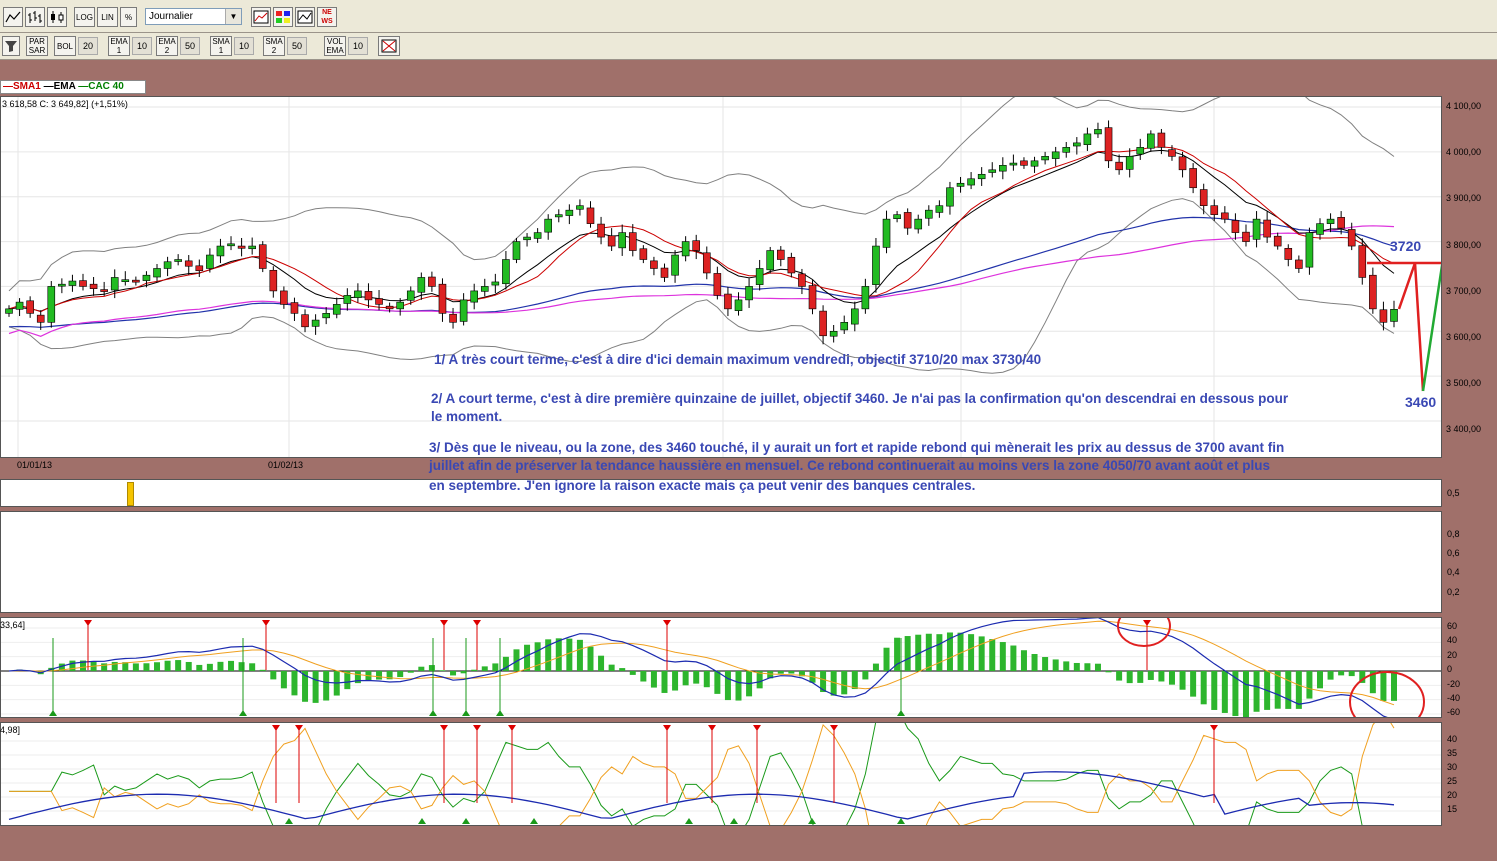 The width and height of the screenshot is (1497, 861). I want to click on parsar-button: PAR SAR, so click(37, 46).